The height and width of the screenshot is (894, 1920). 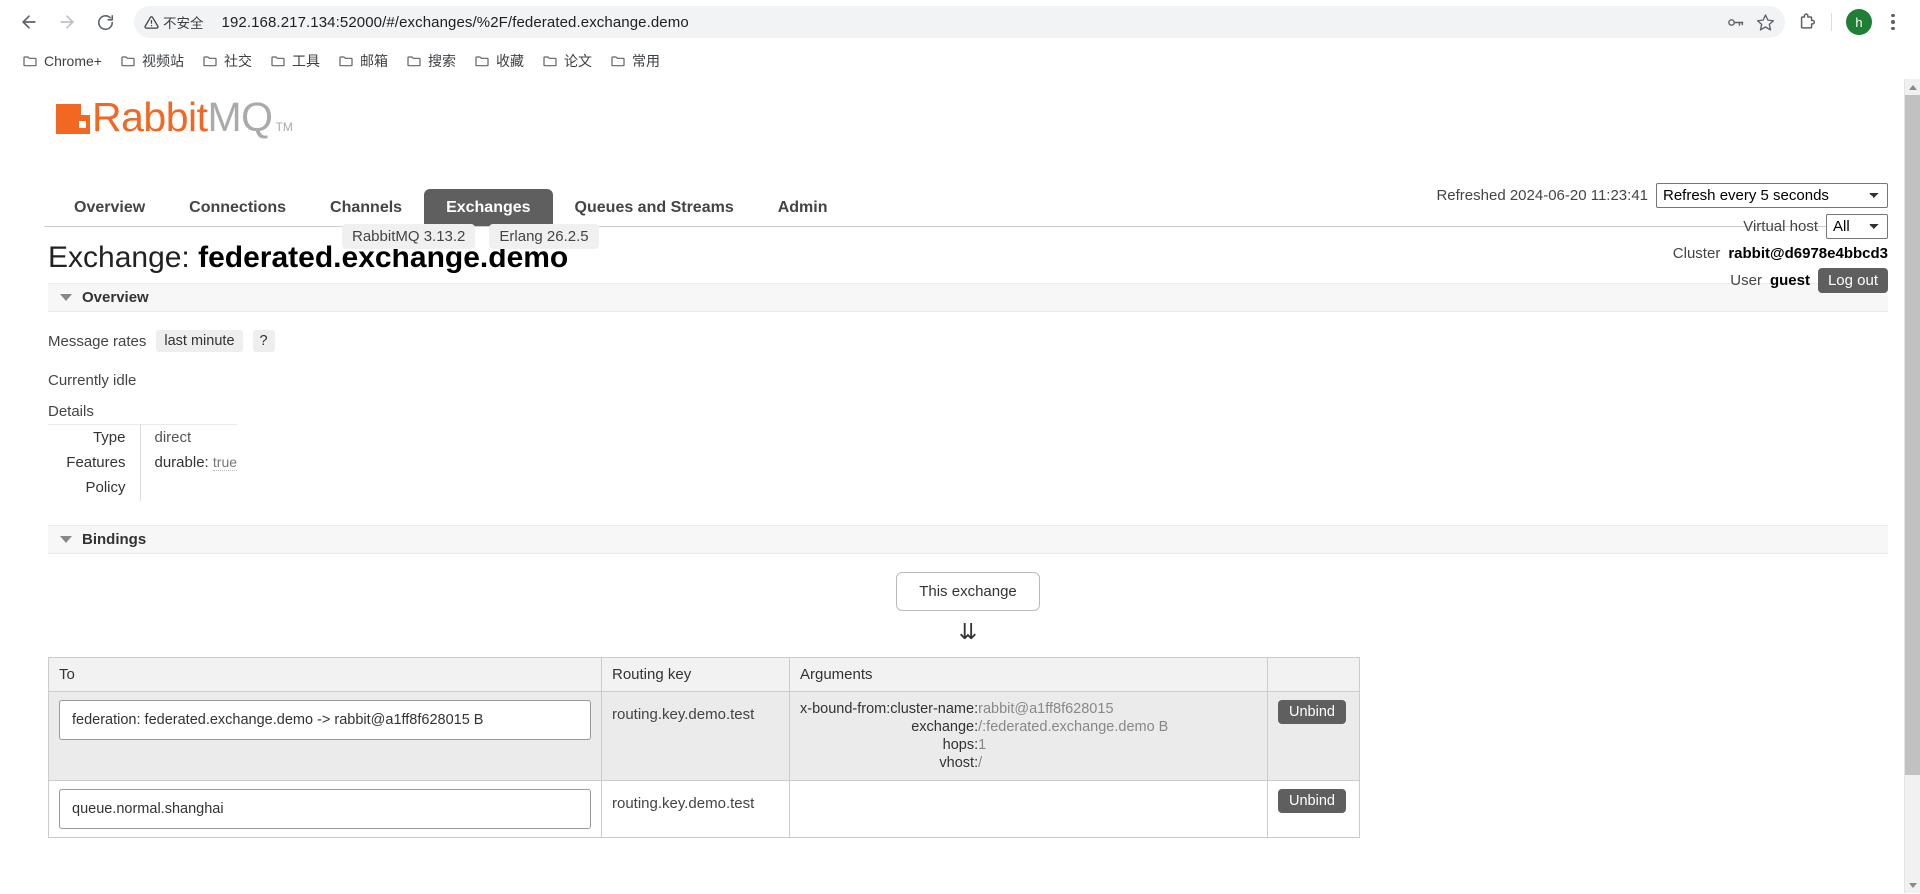 What do you see at coordinates (409, 236) in the screenshot?
I see `rabbitmq-version-badge: RabbitMQ 3.13.2` at bounding box center [409, 236].